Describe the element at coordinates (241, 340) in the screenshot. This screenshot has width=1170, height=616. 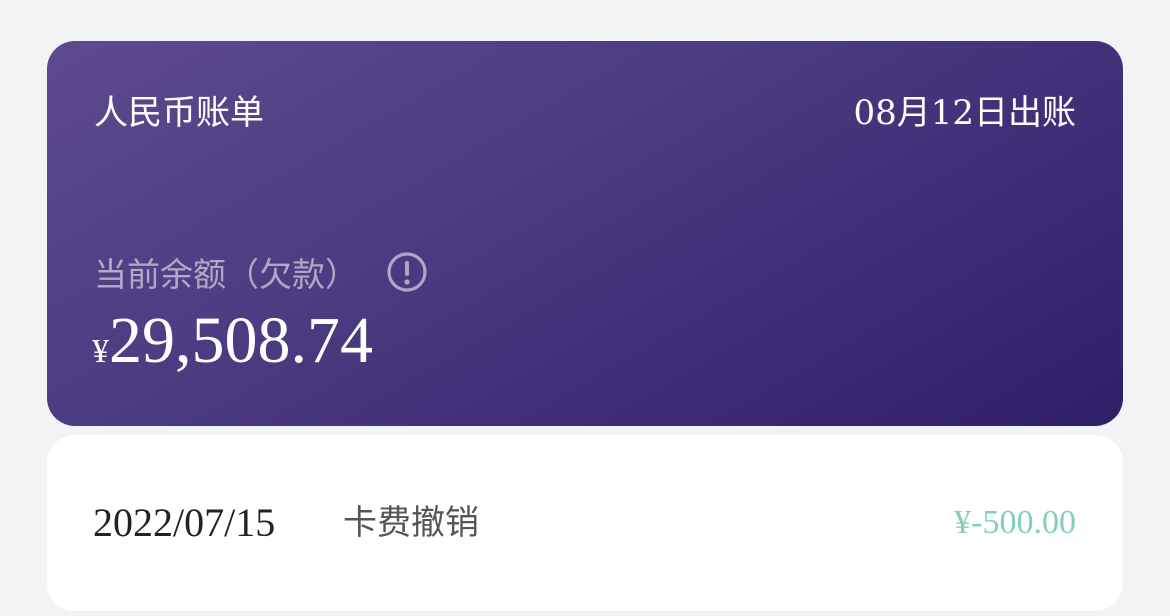
I see `balance-value: 29,508.74` at that location.